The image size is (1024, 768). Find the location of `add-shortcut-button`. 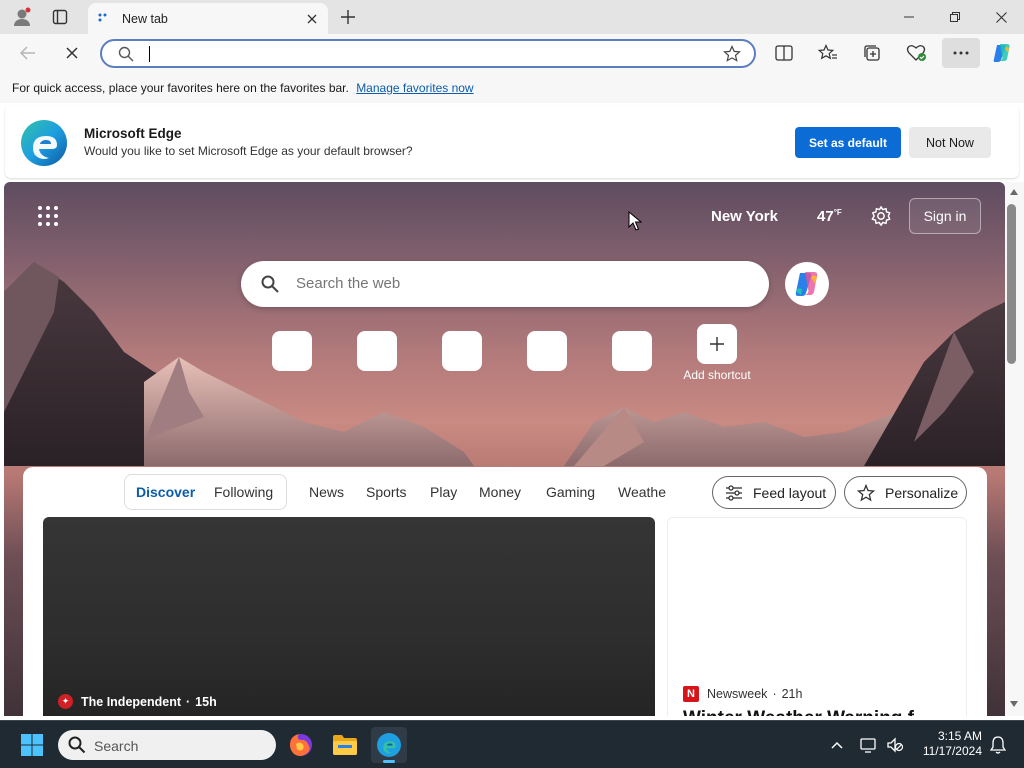

add-shortcut-button is located at coordinates (717, 344).